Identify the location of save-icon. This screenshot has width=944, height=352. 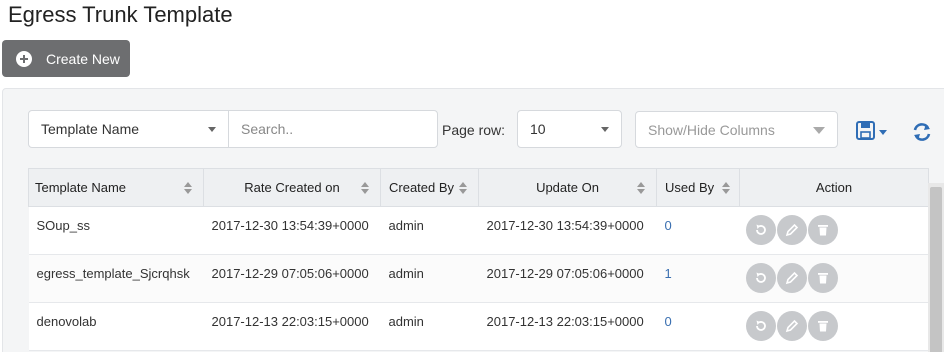
(871, 130).